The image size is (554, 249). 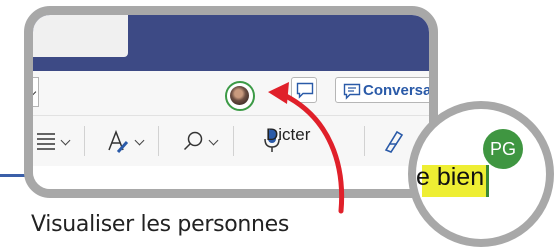 What do you see at coordinates (395, 141) in the screenshot?
I see `editor-icon` at bounding box center [395, 141].